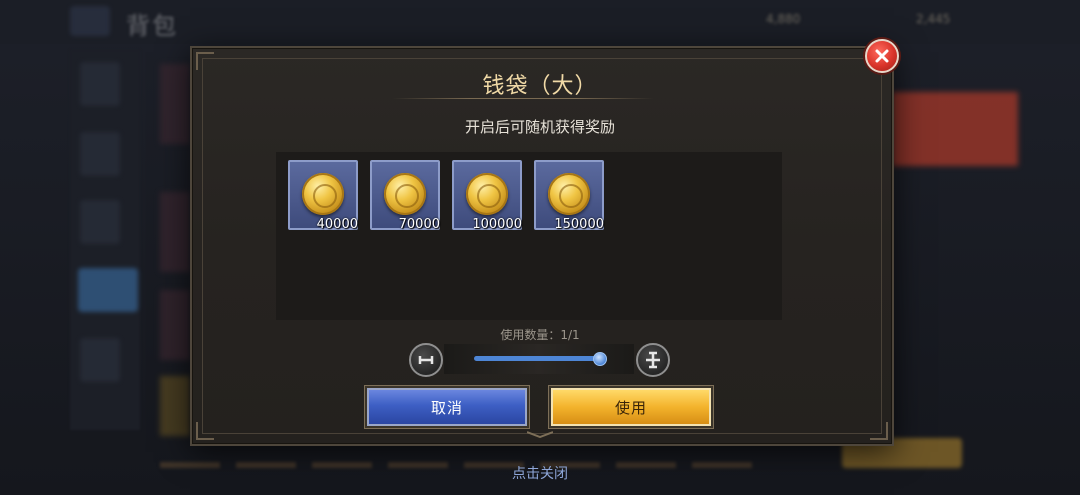  Describe the element at coordinates (631, 407) in the screenshot. I see `use-button: 使用` at that location.